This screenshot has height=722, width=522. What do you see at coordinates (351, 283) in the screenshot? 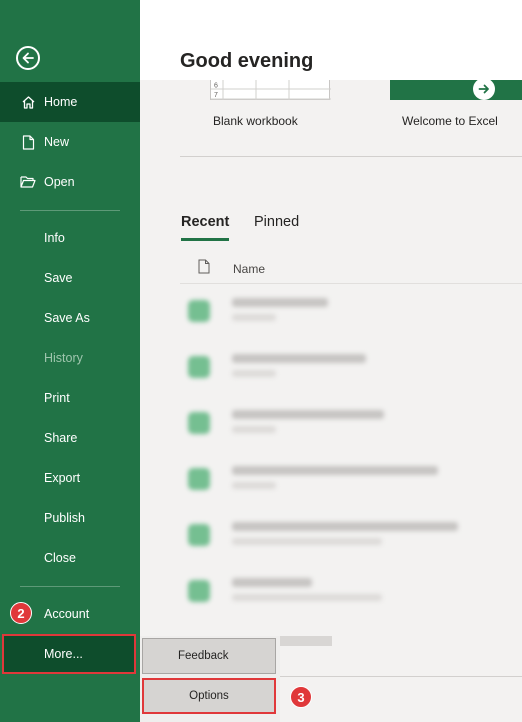
I see `list-divider` at bounding box center [351, 283].